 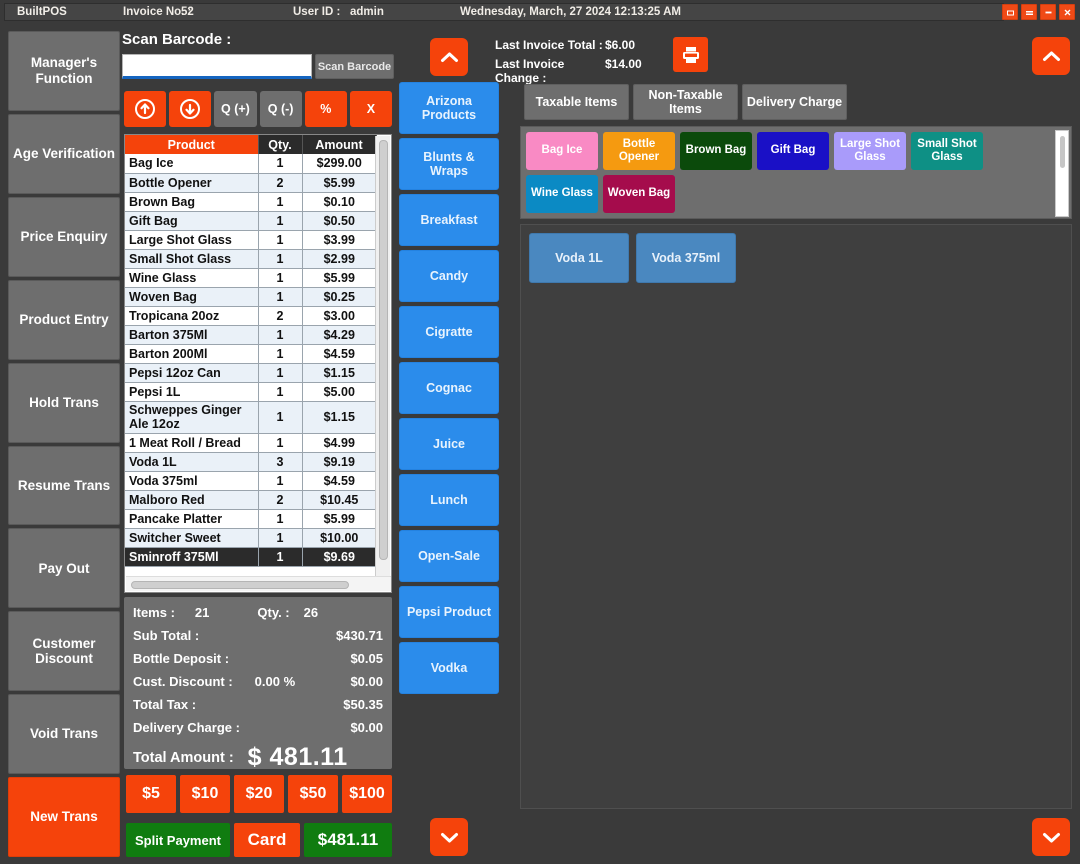 What do you see at coordinates (250, 500) in the screenshot?
I see `table-row: Malboro Red 2 $10.45` at bounding box center [250, 500].